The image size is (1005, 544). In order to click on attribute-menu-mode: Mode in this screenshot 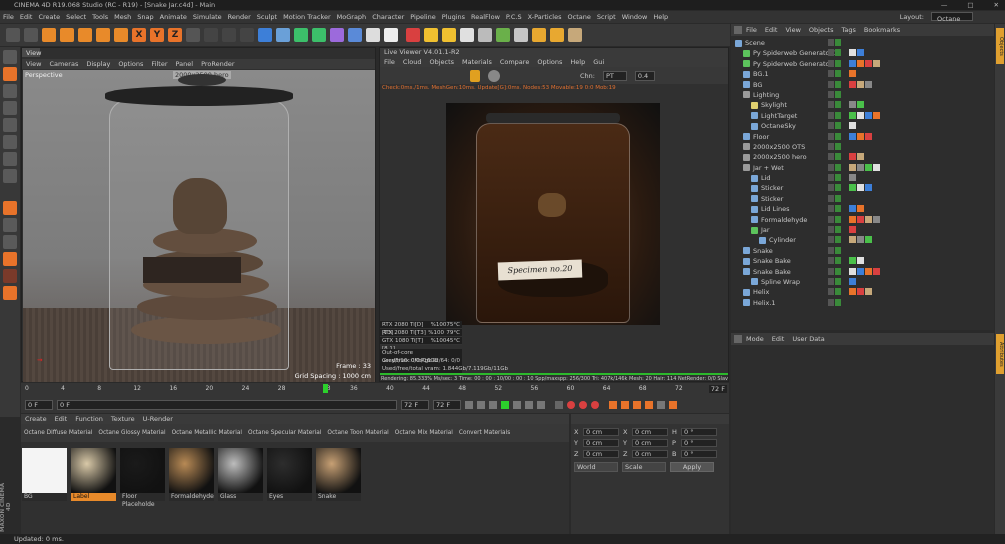, I will do `click(755, 339)`.